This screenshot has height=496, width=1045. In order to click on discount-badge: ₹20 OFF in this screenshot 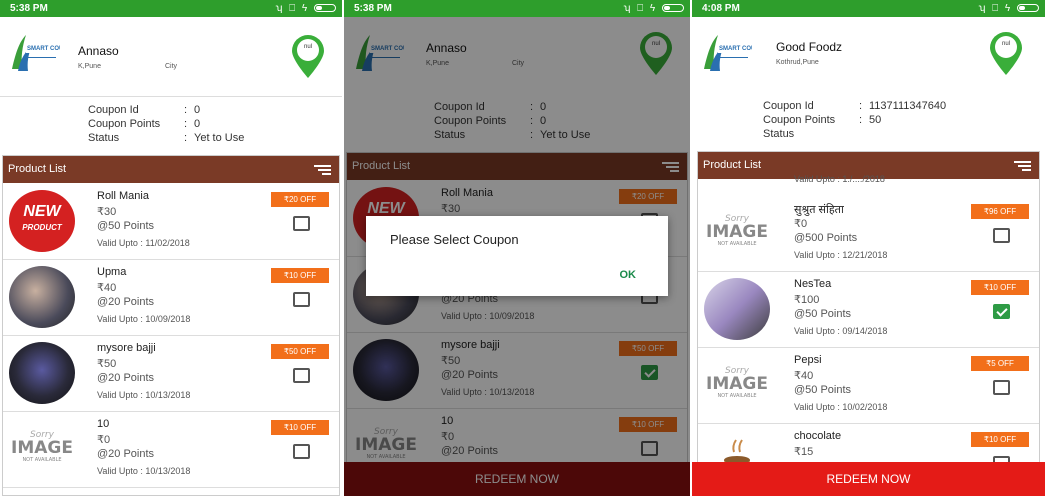, I will do `click(300, 199)`.